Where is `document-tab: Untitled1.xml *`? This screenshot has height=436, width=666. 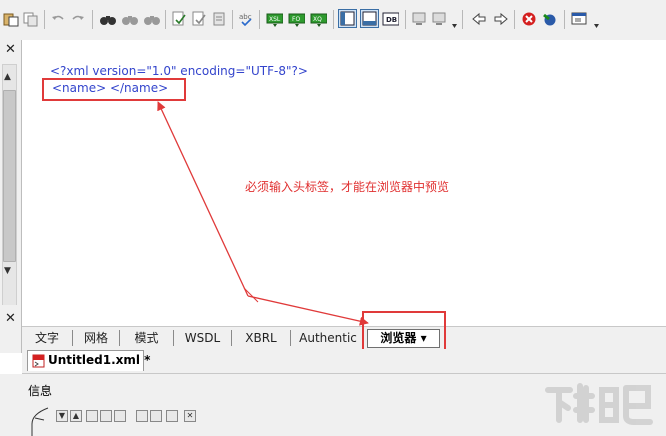 document-tab: Untitled1.xml * is located at coordinates (88, 360).